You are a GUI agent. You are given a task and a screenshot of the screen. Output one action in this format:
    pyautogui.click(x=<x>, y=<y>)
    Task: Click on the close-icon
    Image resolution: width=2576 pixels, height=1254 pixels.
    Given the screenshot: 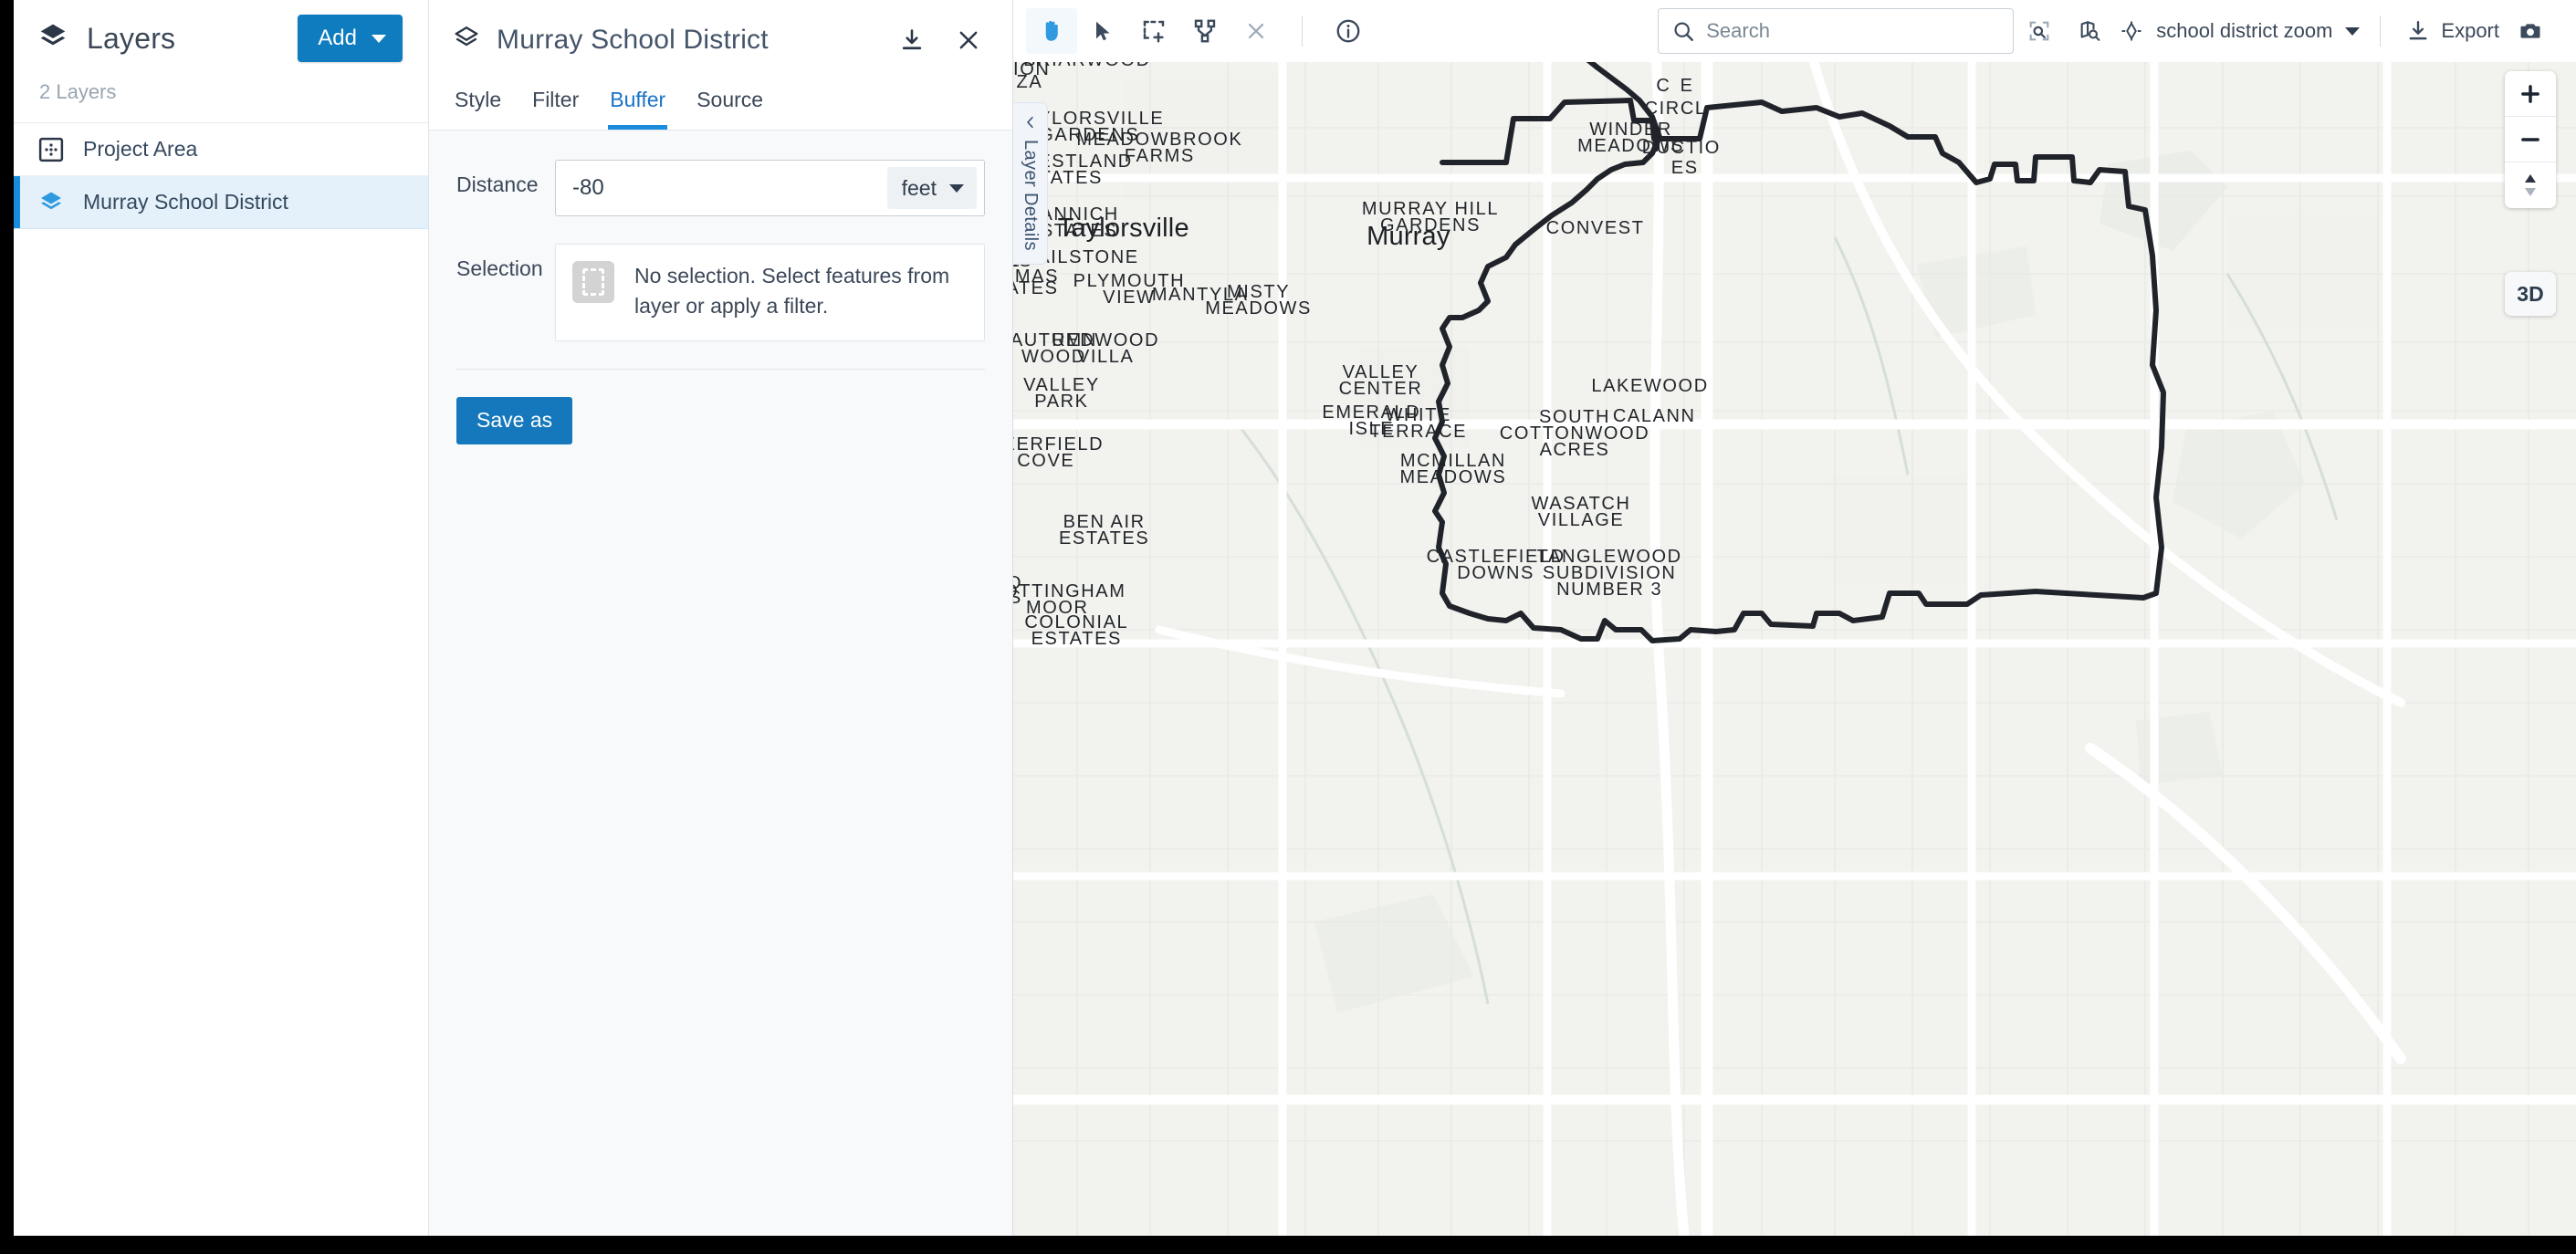 What is the action you would take?
    pyautogui.click(x=968, y=40)
    